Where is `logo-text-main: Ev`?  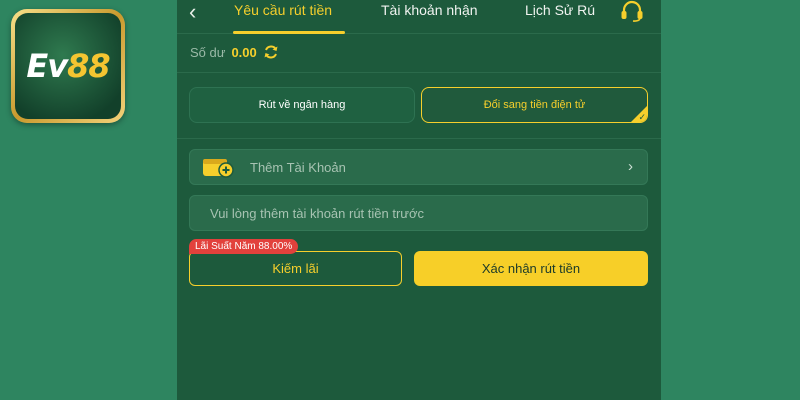
logo-text-main: Ev is located at coordinates (47, 66).